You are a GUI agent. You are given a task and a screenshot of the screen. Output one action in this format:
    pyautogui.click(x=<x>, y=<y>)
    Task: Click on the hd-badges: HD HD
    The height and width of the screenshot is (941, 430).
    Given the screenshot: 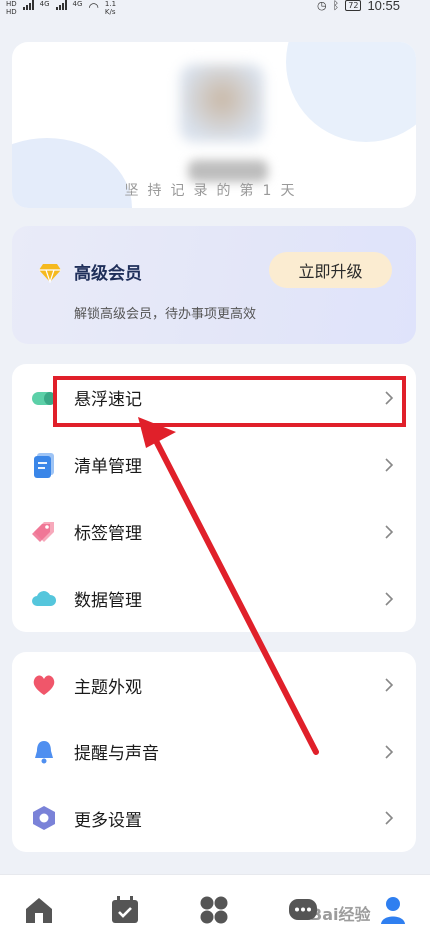 What is the action you would take?
    pyautogui.click(x=11, y=8)
    